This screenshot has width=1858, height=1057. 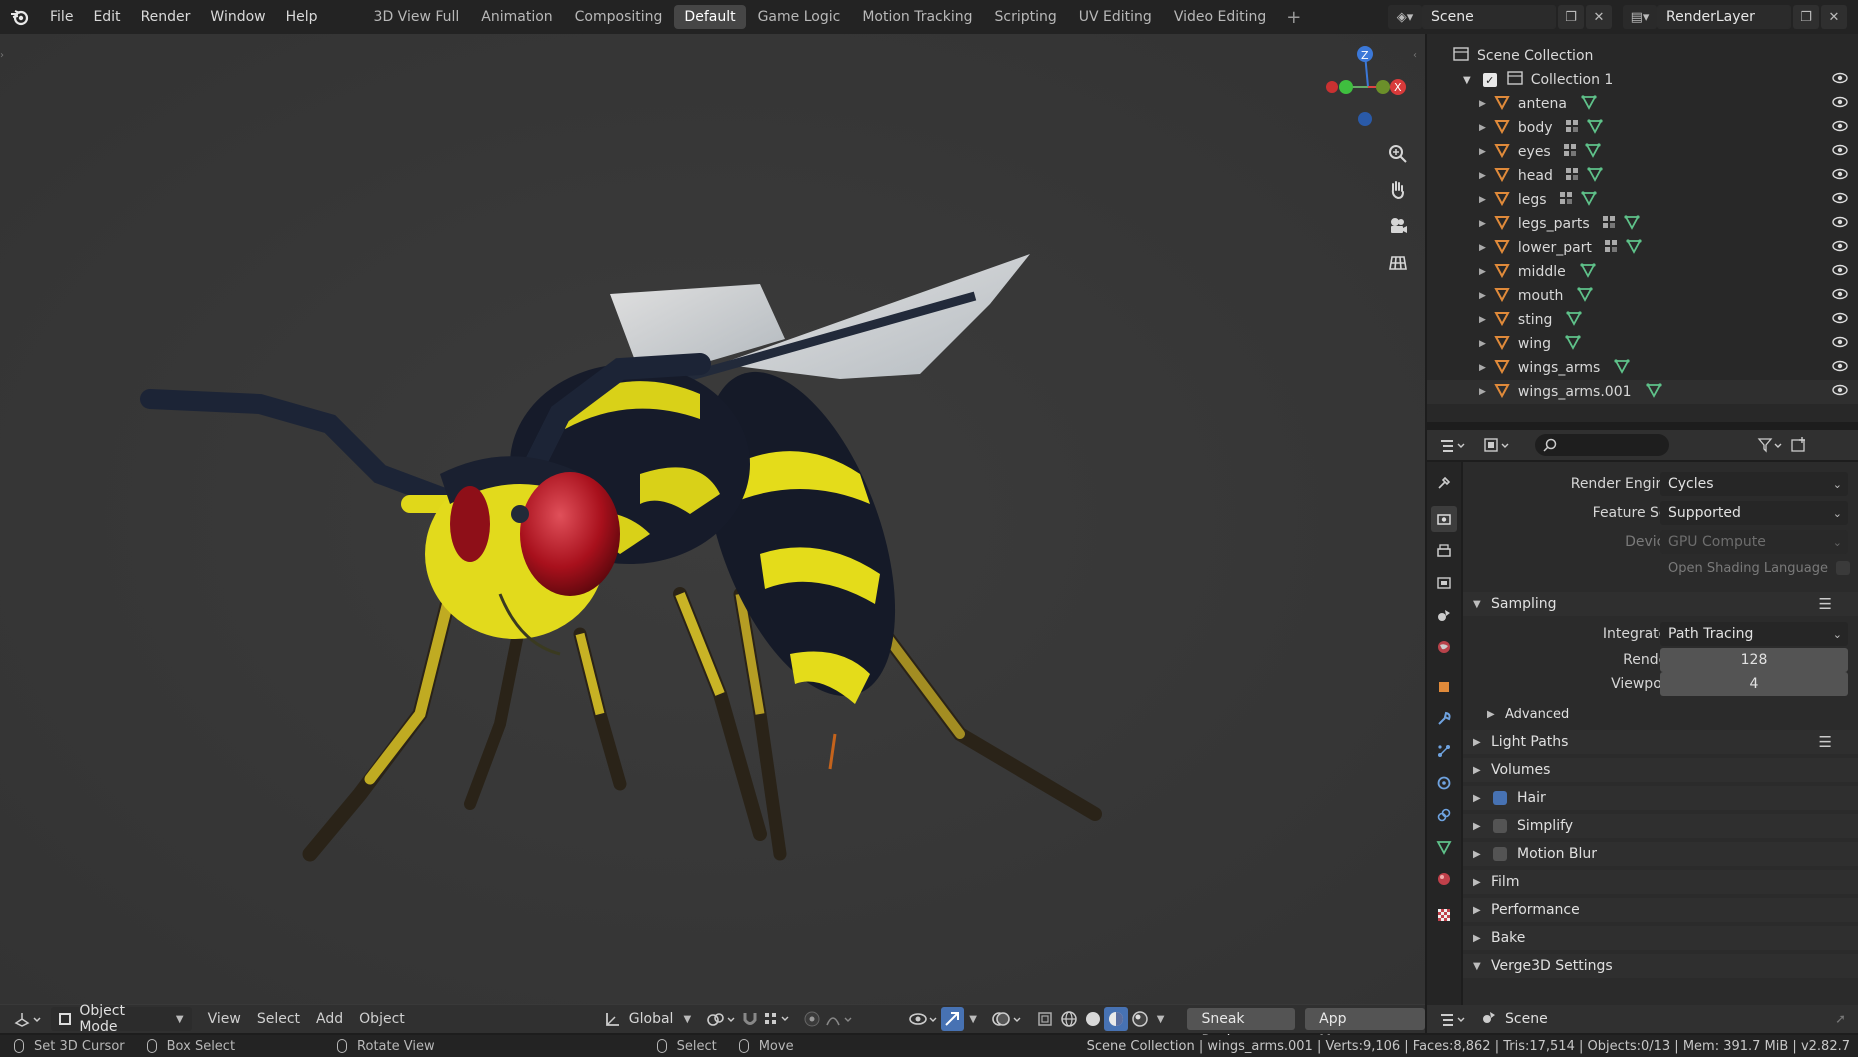 I want to click on outliner-object-row: ▶ lower_part, so click(x=1642, y=248).